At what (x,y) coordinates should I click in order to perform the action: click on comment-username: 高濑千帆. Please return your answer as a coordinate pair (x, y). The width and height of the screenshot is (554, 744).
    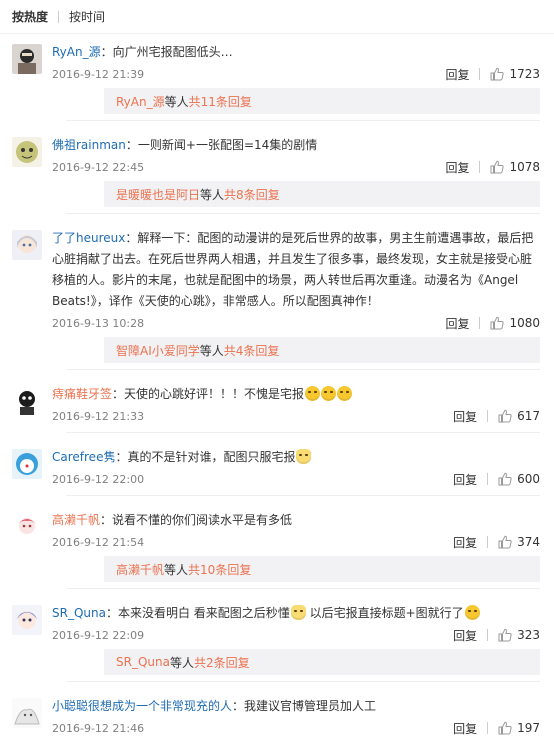
    Looking at the image, I should click on (76, 520).